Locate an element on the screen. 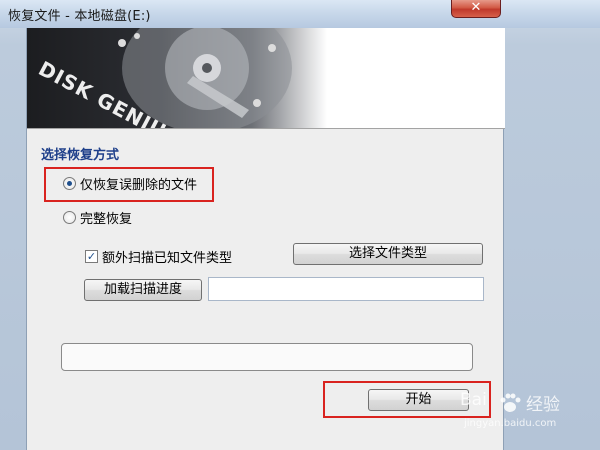 This screenshot has height=450, width=600. disk-genius-logo: DISK GENIUS is located at coordinates (163, 78).